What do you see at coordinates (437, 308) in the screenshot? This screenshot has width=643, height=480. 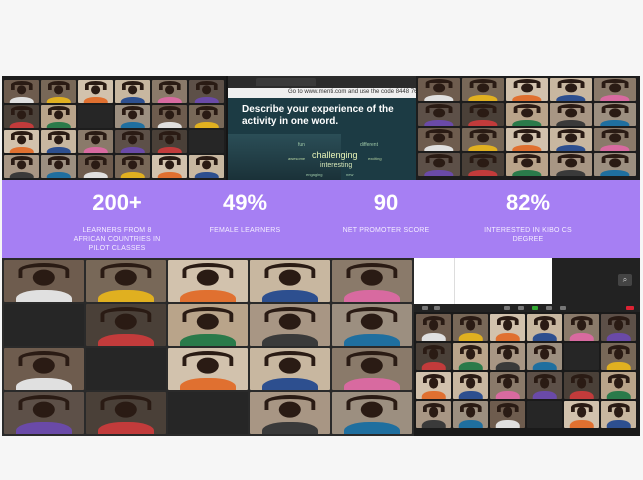 I see `video-icon` at bounding box center [437, 308].